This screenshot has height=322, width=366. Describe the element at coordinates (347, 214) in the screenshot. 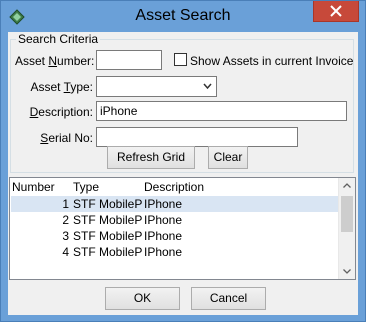

I see `scrollbar-thumb` at that location.